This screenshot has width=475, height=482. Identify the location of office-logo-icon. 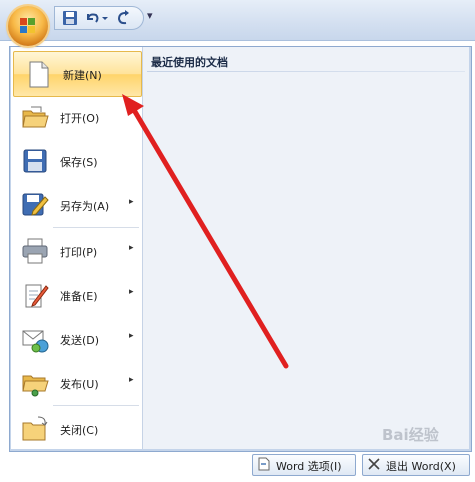
(27, 25).